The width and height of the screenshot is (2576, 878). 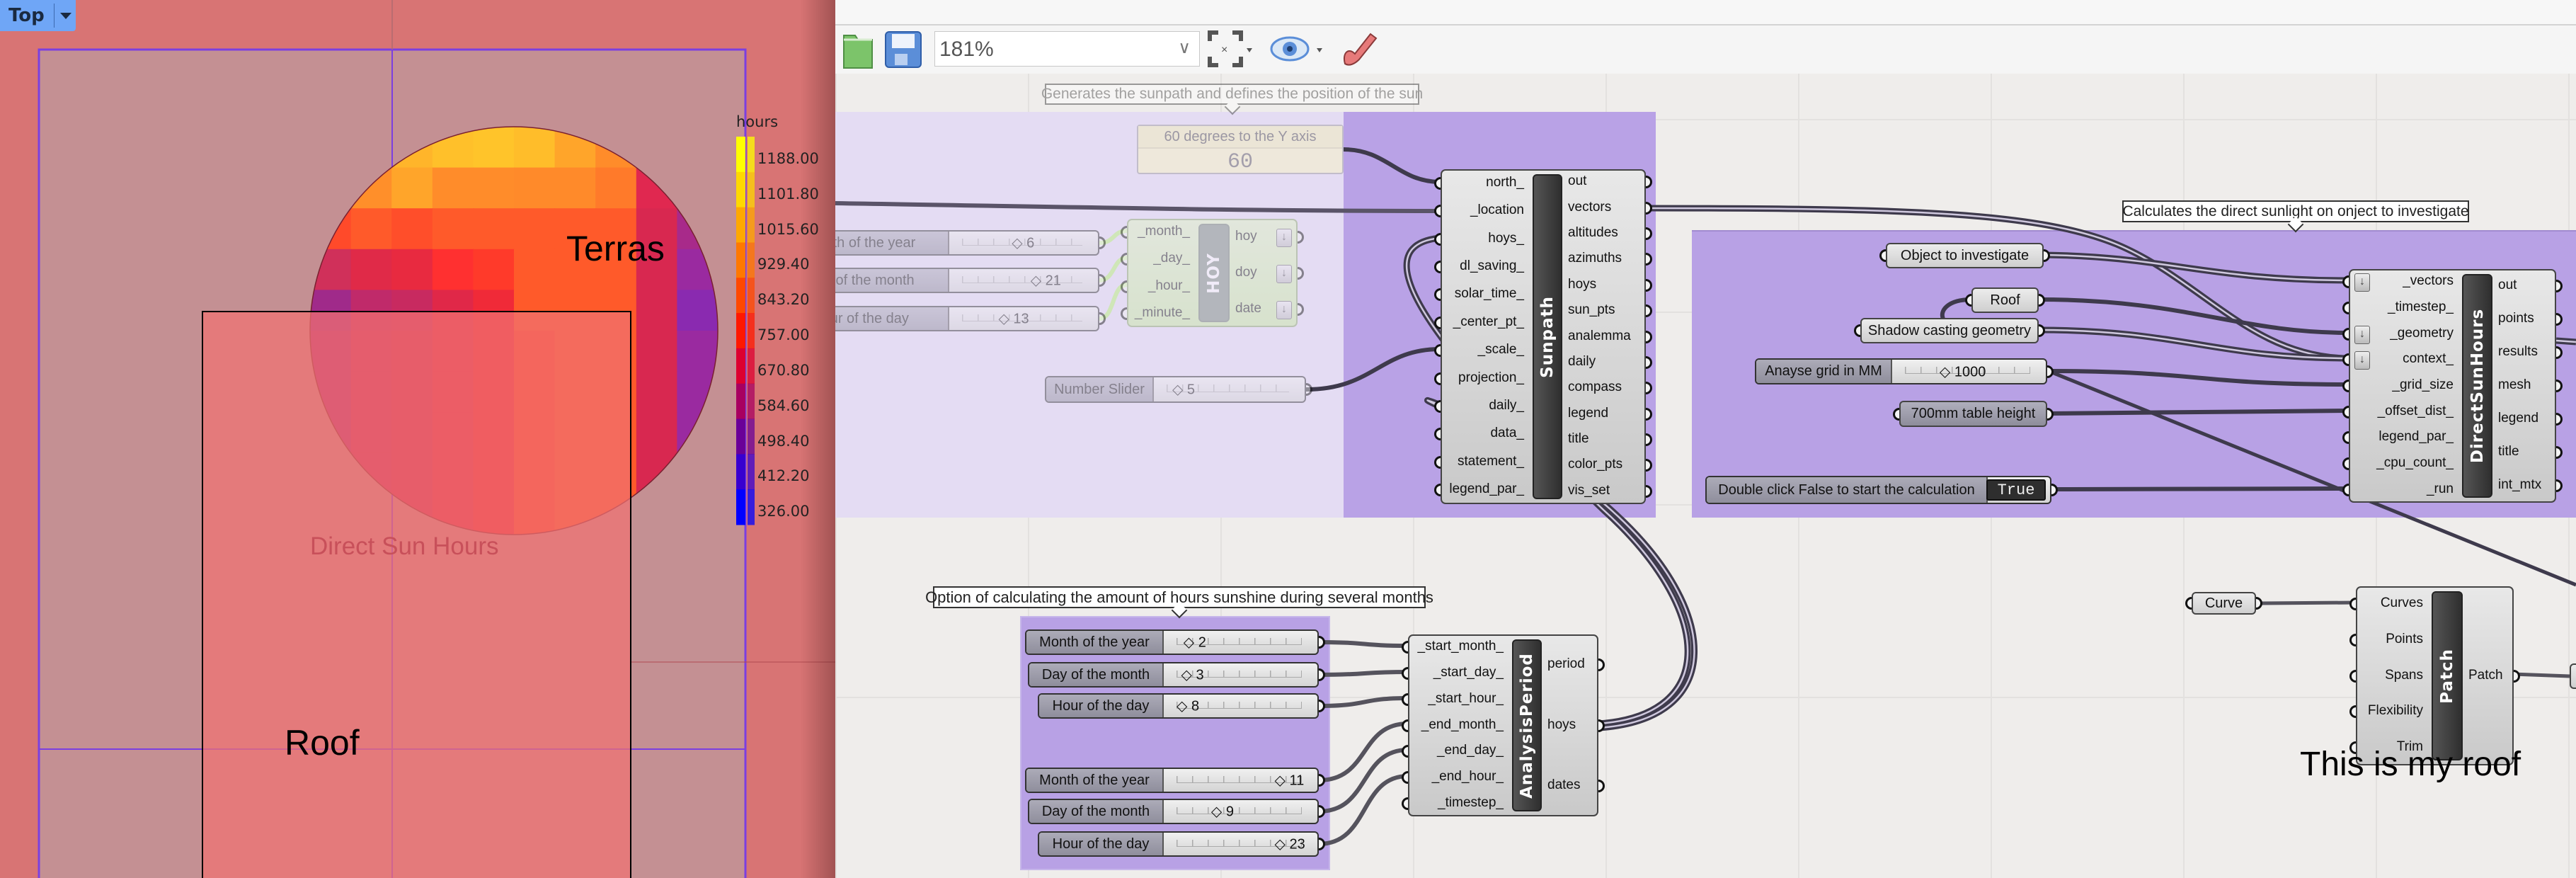 I want to click on component-title-bar: HOY, so click(x=1214, y=273).